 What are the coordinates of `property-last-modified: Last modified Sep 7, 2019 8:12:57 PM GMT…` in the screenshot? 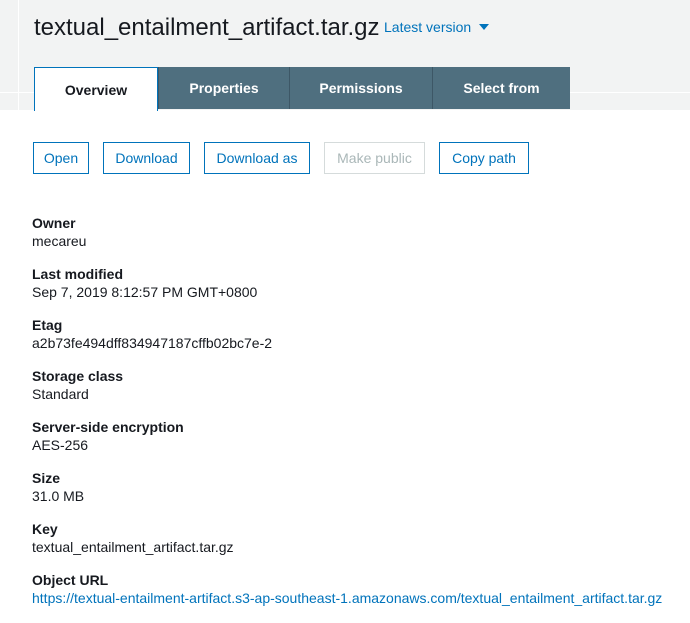 It's located at (144, 283).